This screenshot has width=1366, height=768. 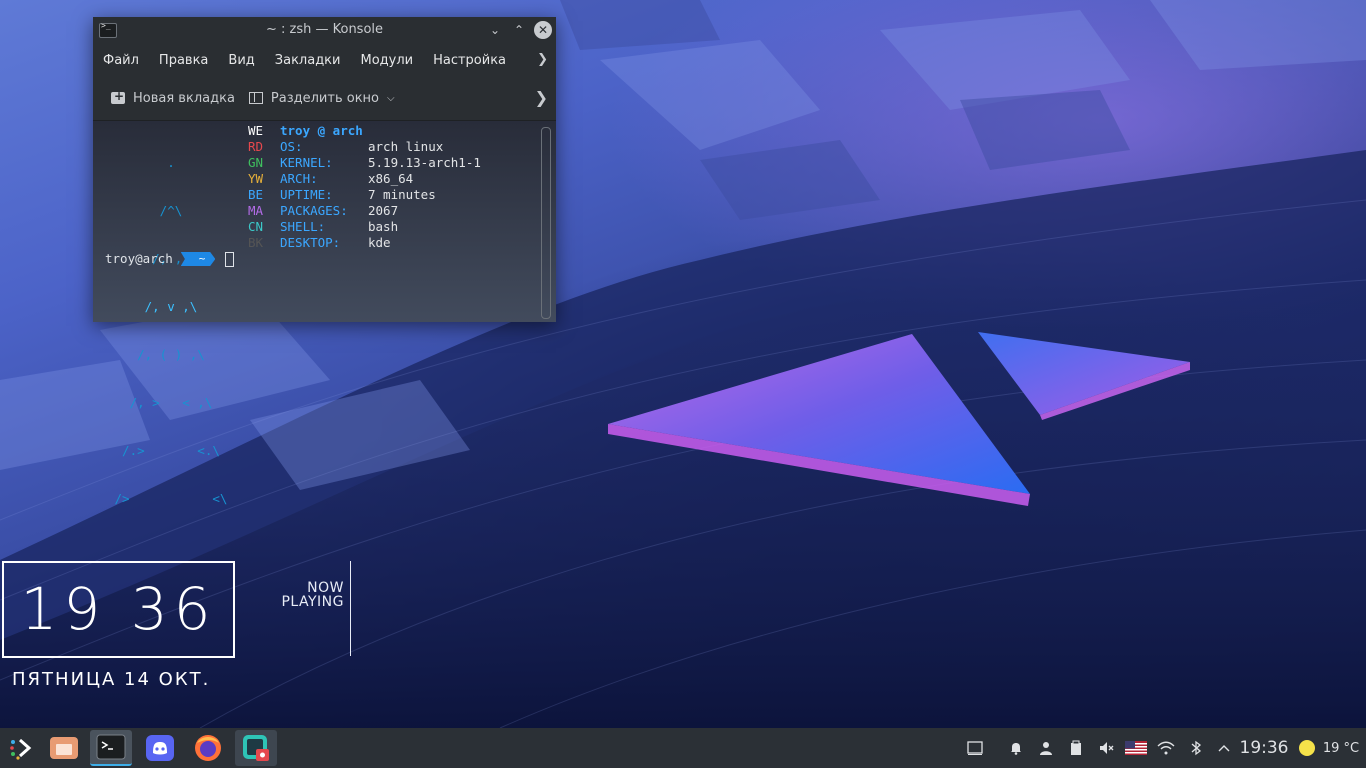 I want to click on user-glyph, so click(x=1046, y=748).